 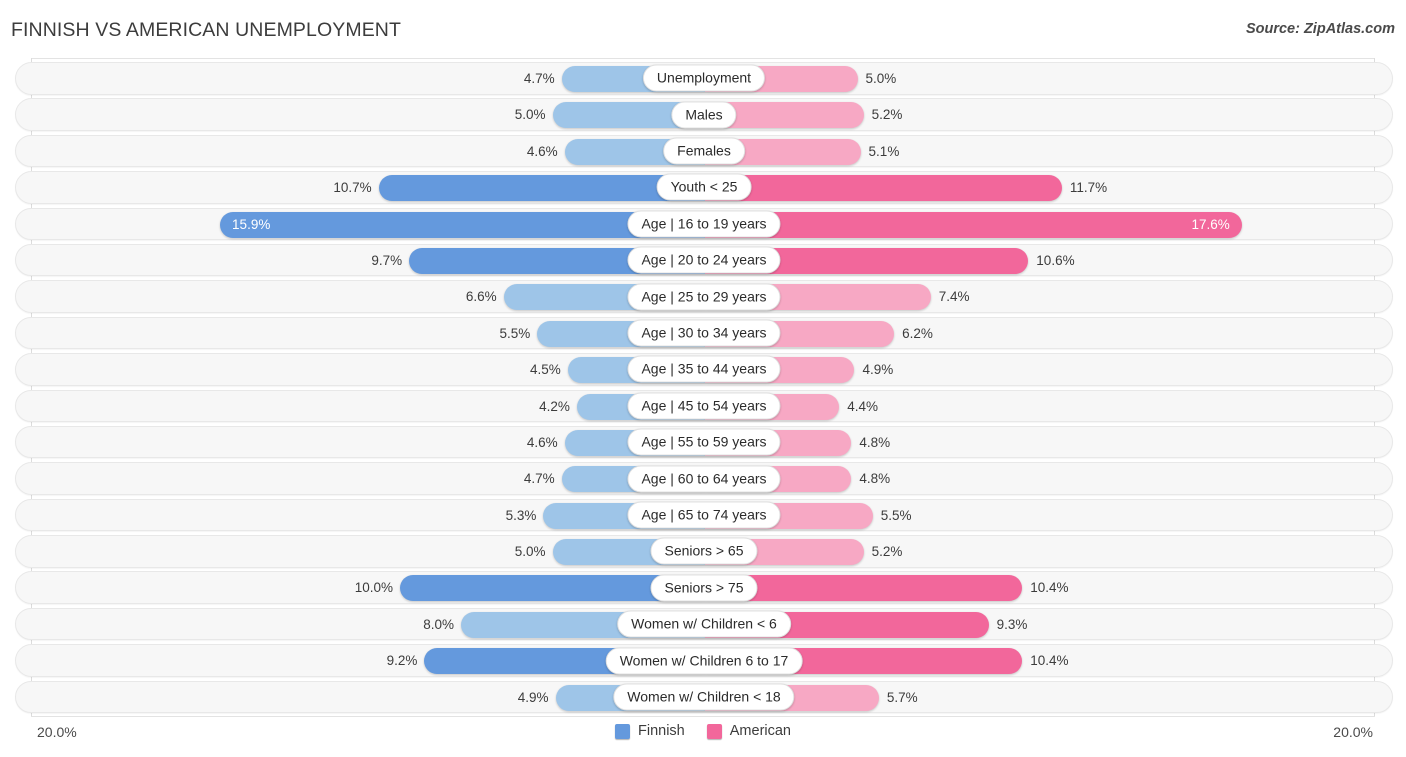 I want to click on table-row: 5.0% 5.2% Seniors > 65, so click(x=704, y=551).